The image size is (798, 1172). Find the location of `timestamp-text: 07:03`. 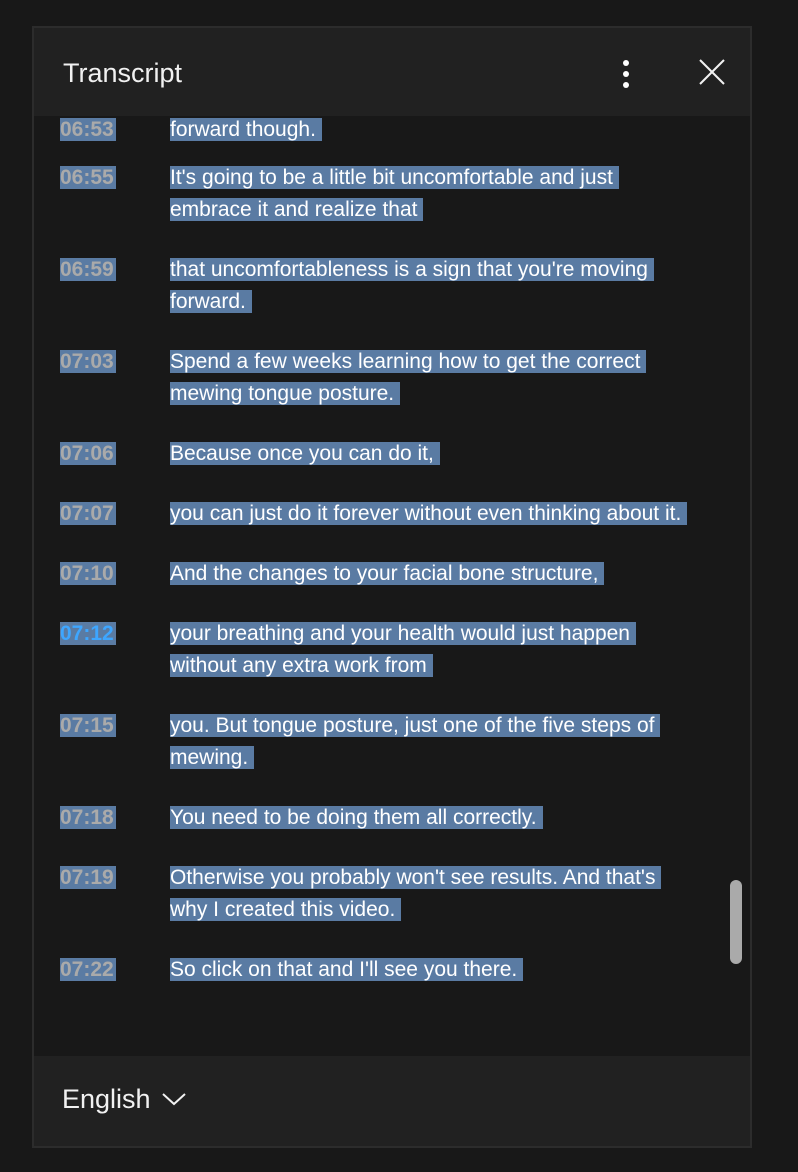

timestamp-text: 07:03 is located at coordinates (88, 361).